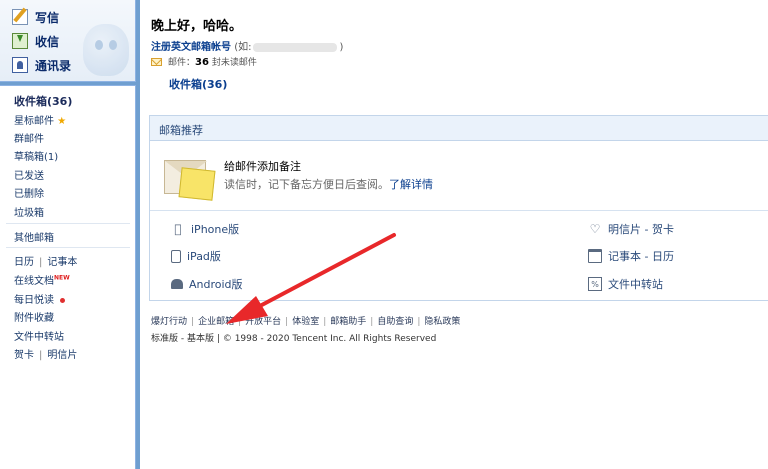  Describe the element at coordinates (20, 65) in the screenshot. I see `contacts-icon` at that location.